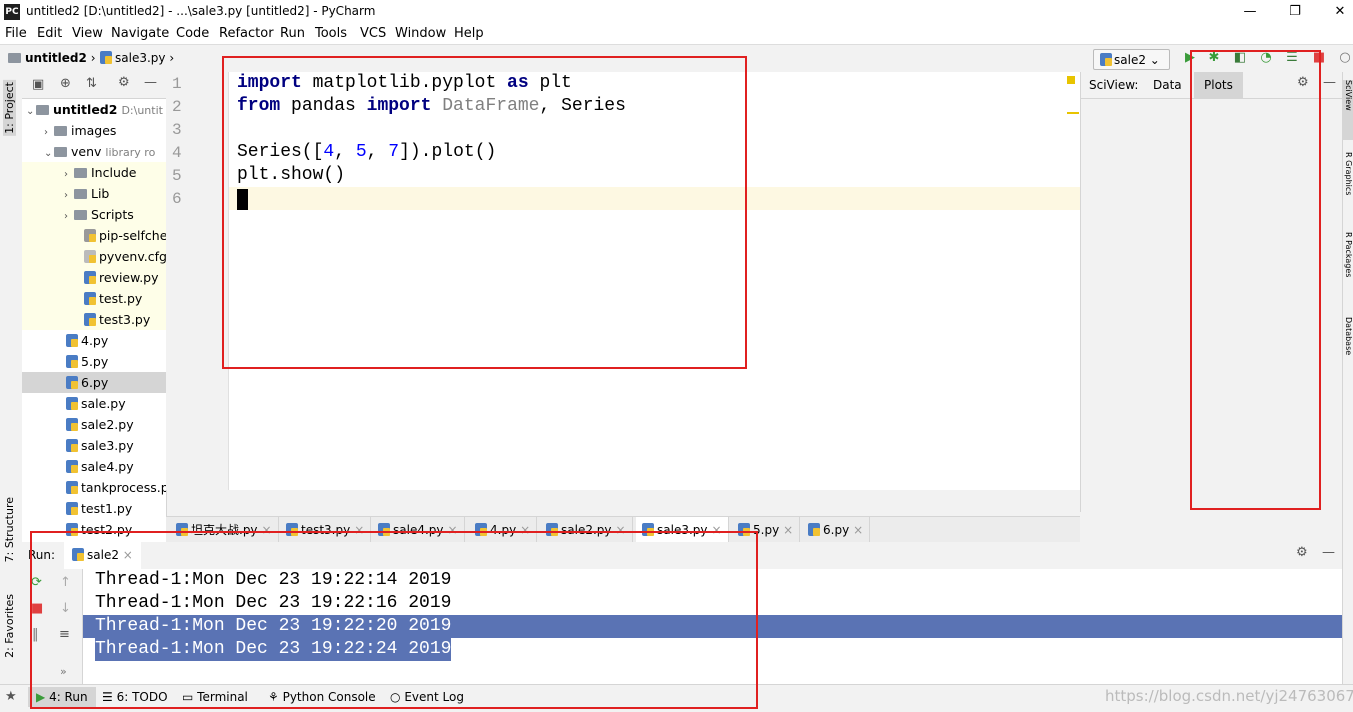 The image size is (1353, 712). I want to click on warning-marker, so click(1073, 113).